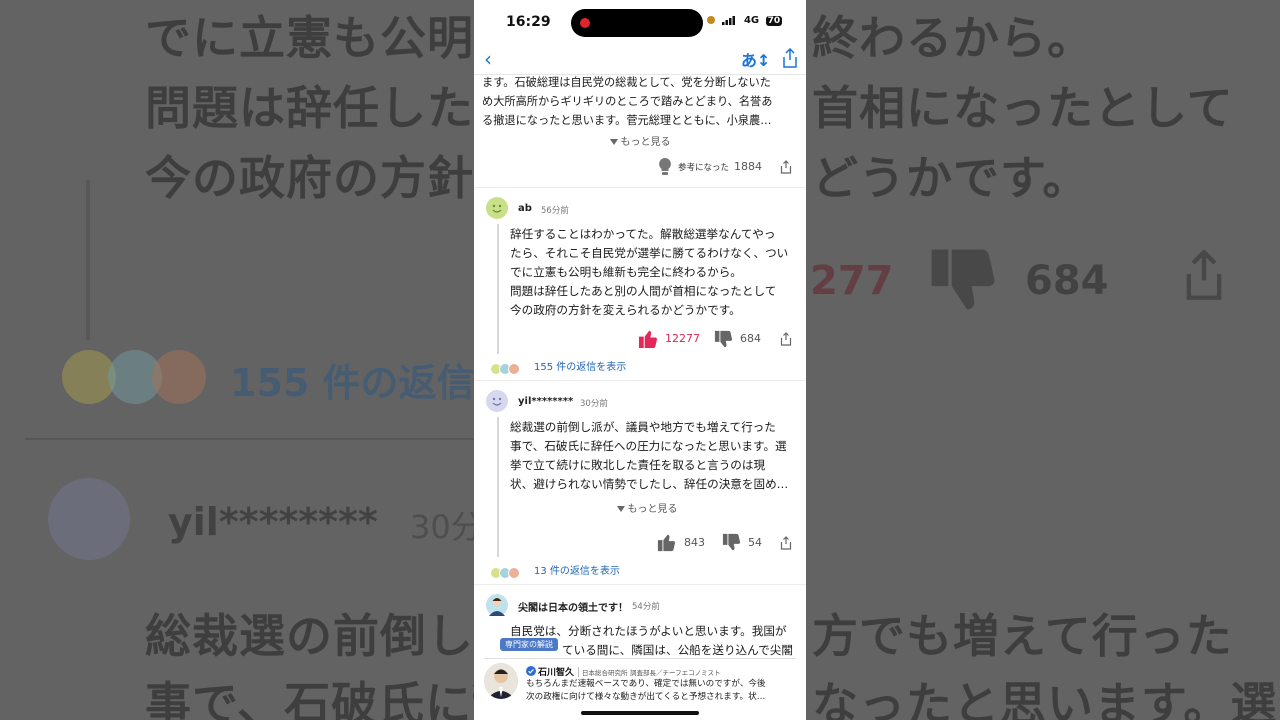 The image size is (1280, 720). What do you see at coordinates (556, 673) in the screenshot?
I see `expert-name: 石川智久` at bounding box center [556, 673].